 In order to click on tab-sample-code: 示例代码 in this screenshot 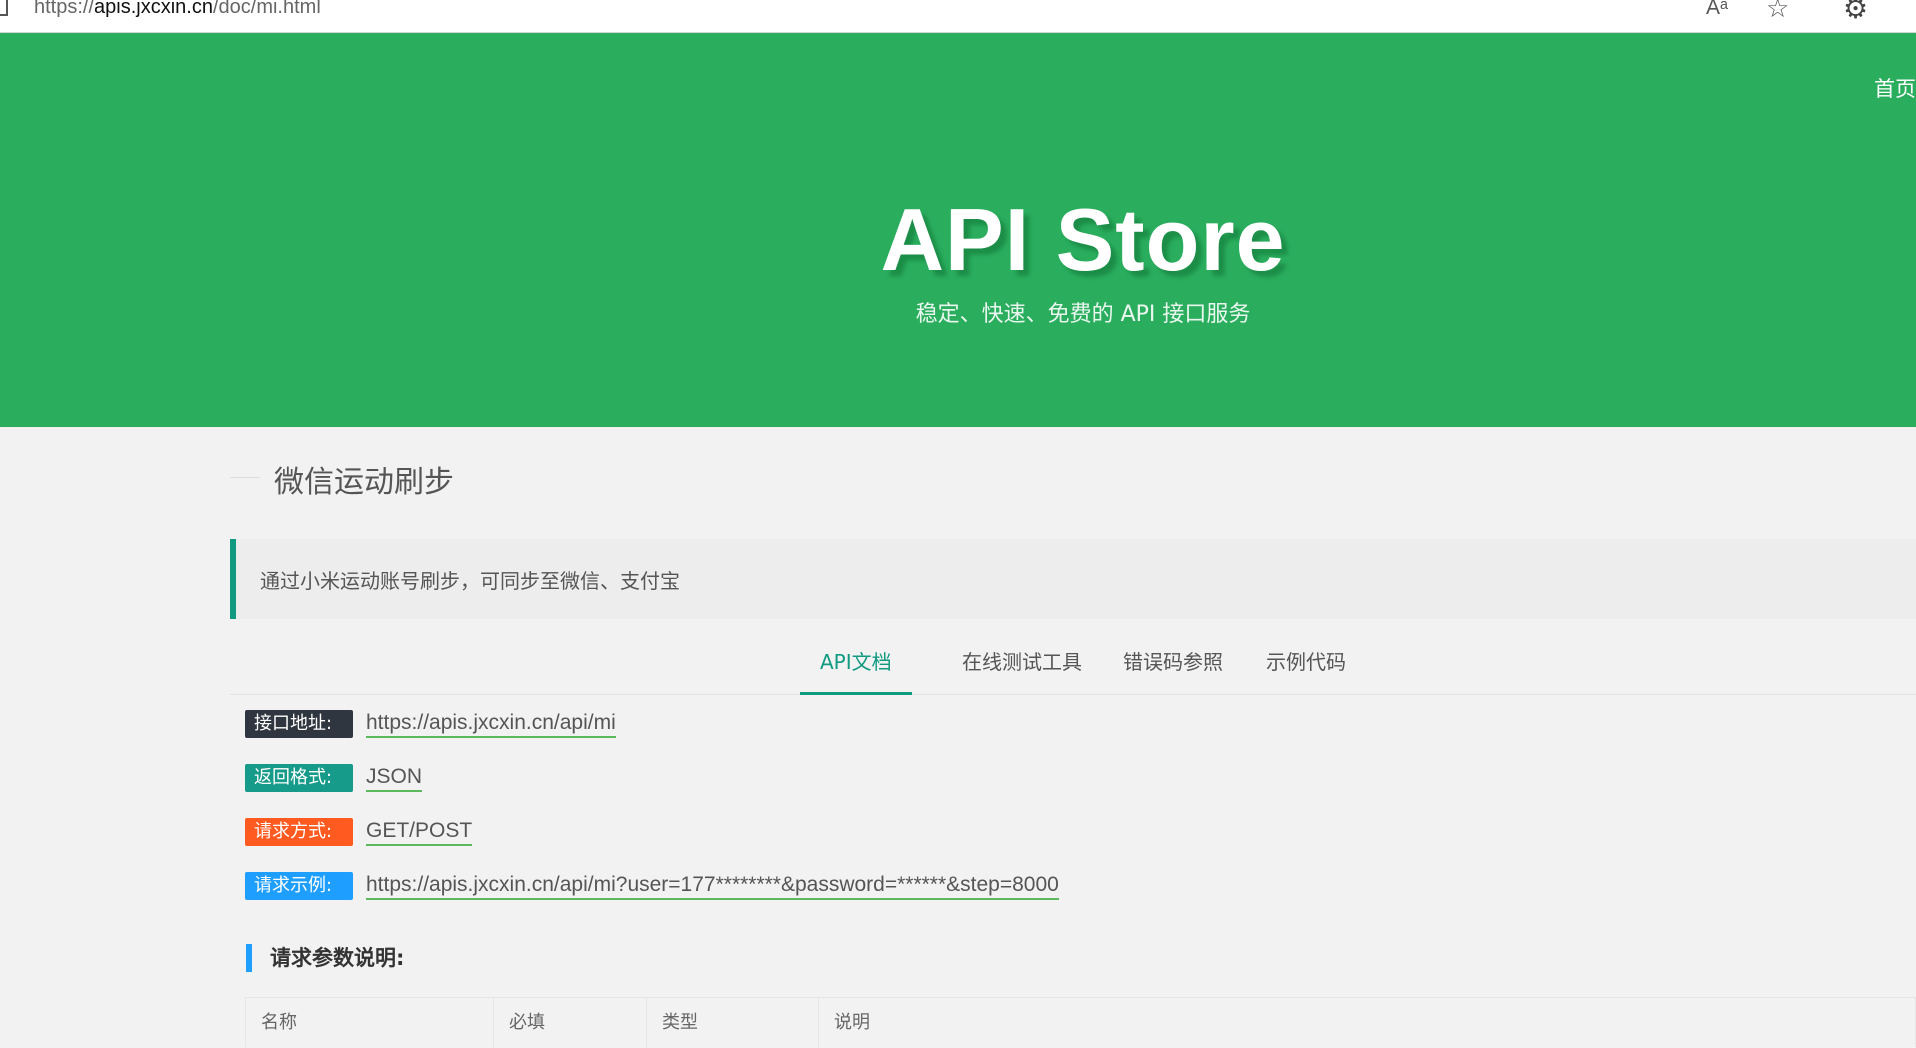, I will do `click(1306, 667)`.